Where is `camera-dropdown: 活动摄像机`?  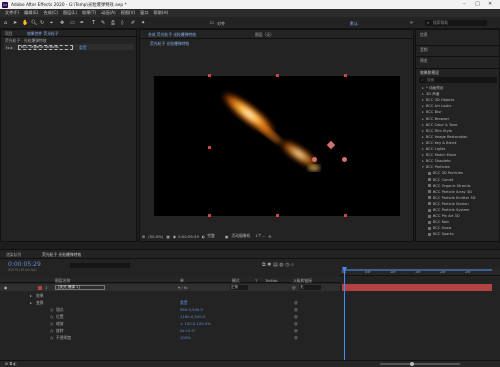 camera-dropdown: 活动摄像机 is located at coordinates (240, 236).